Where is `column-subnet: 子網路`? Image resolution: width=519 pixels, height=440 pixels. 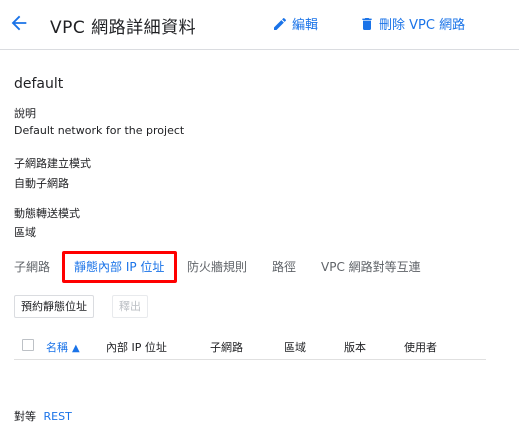 column-subnet: 子網路 is located at coordinates (226, 347).